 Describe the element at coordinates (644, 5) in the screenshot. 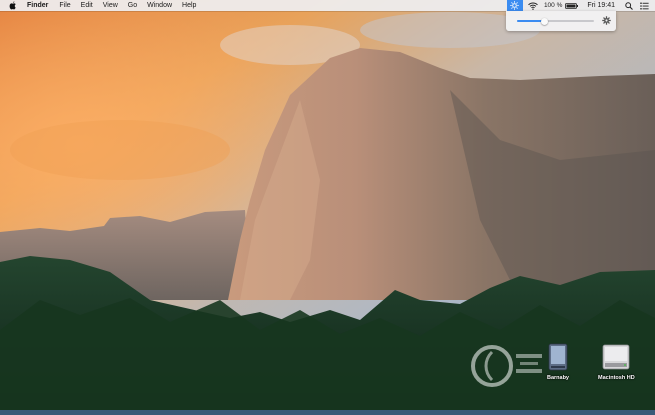

I see `notification-center-icon` at that location.